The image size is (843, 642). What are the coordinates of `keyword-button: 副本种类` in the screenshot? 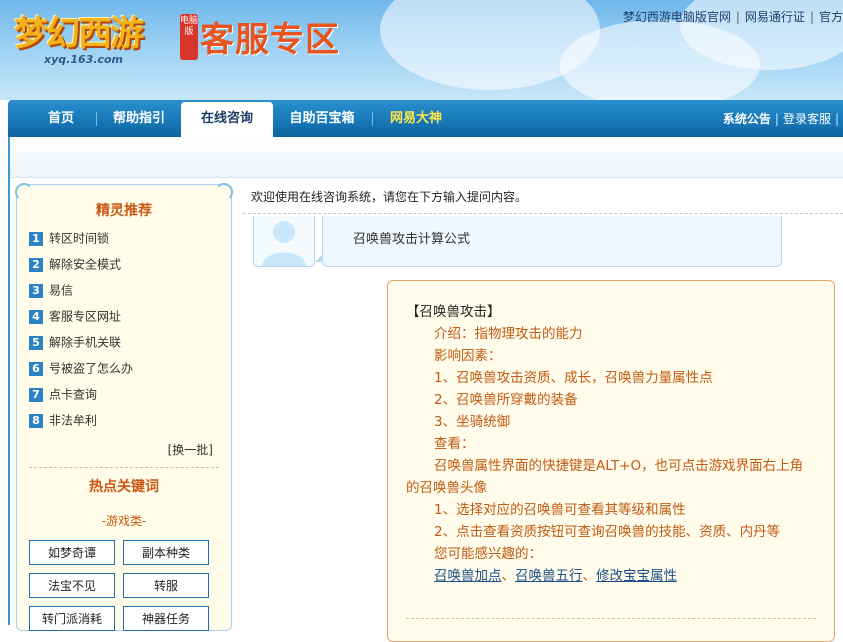 It's located at (166, 552).